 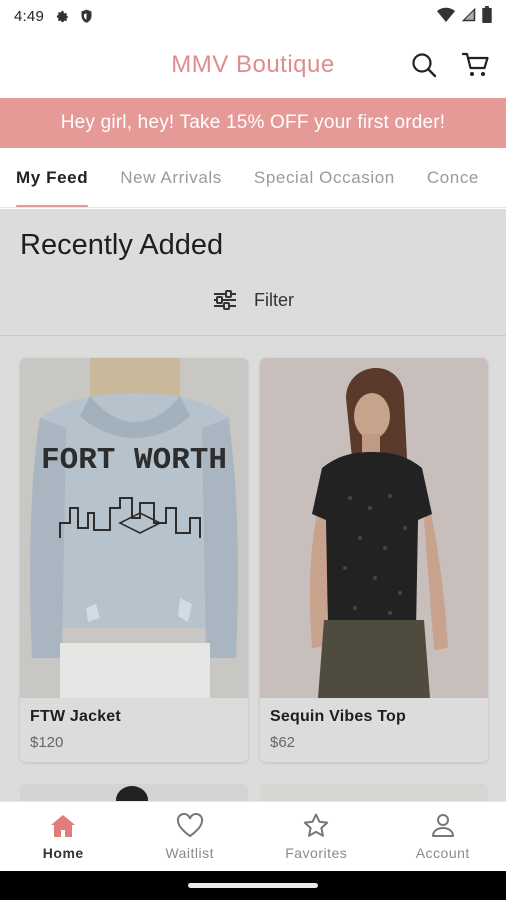 I want to click on home-gesture-handle, so click(x=253, y=885).